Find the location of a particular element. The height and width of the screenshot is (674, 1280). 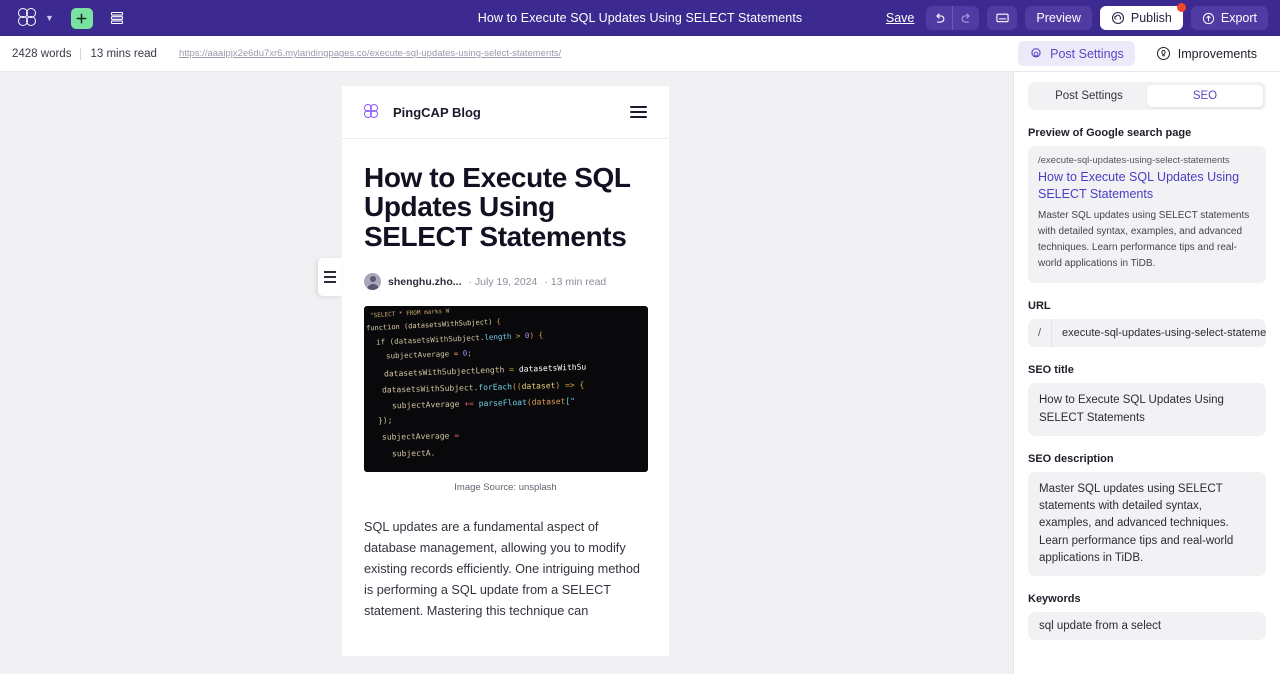

url-prefix: / is located at coordinates (1040, 333).